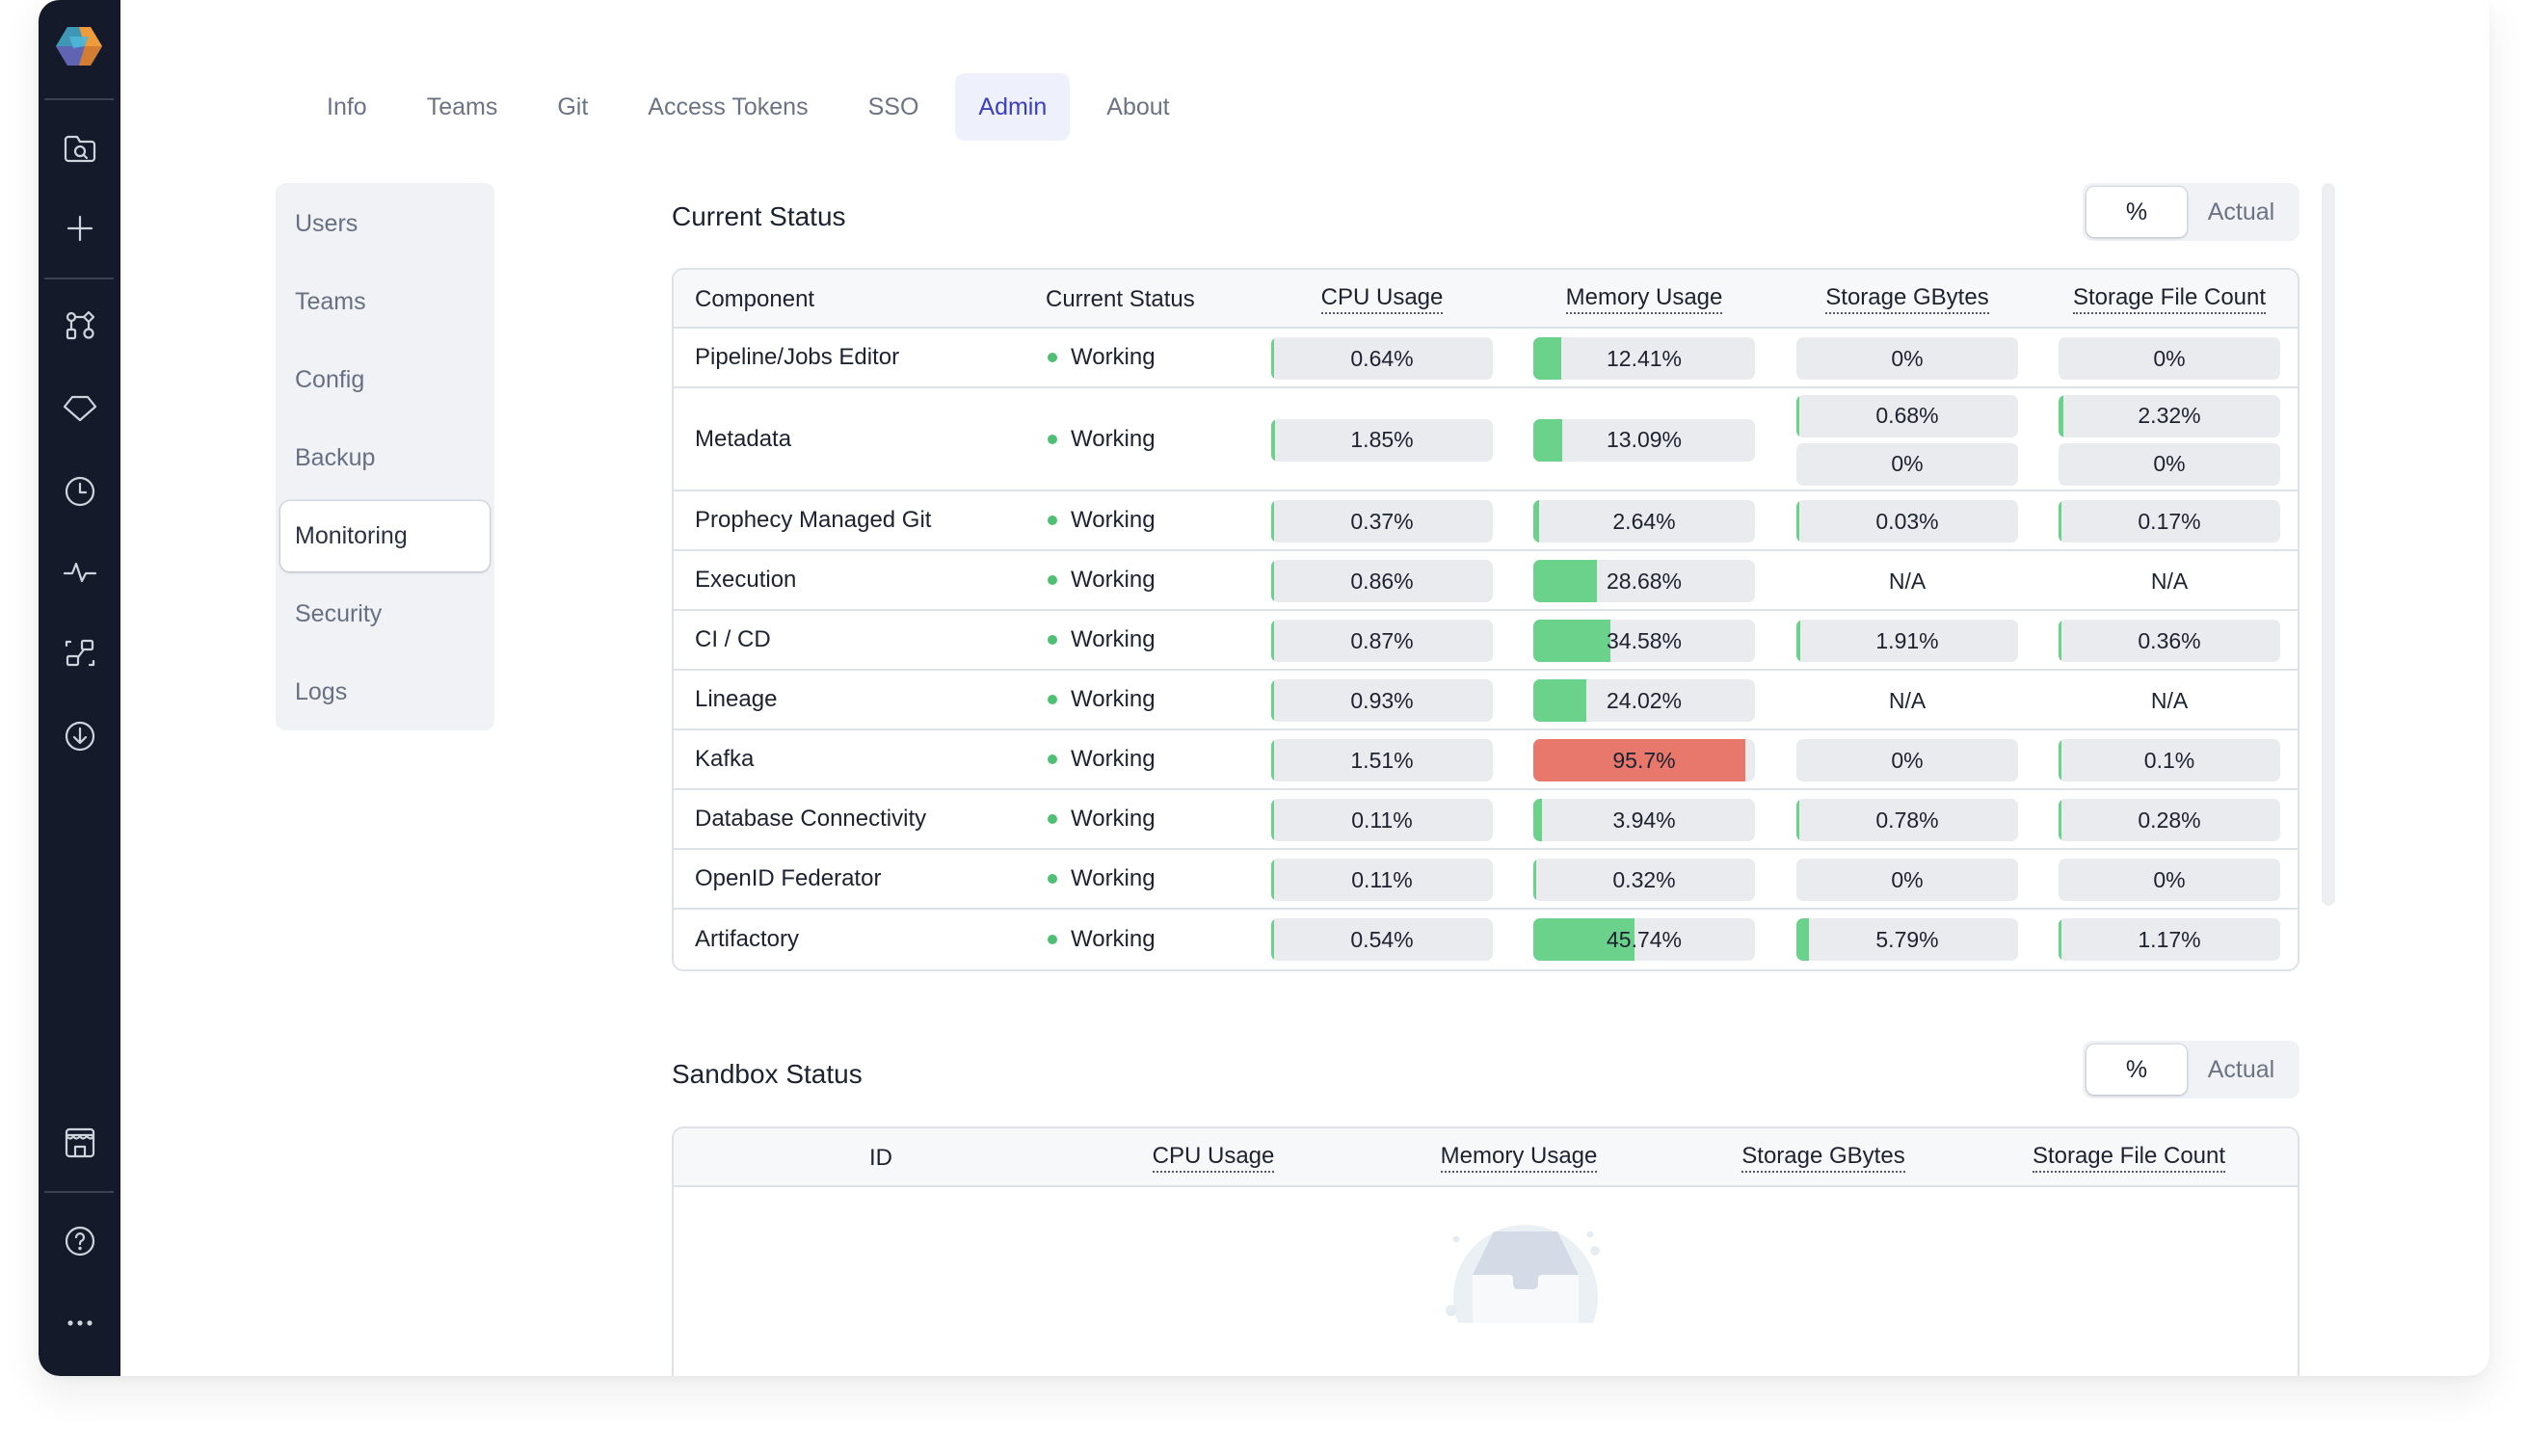 Image resolution: width=2525 pixels, height=1456 pixels. Describe the element at coordinates (2328, 544) in the screenshot. I see `content-scrollbar` at that location.